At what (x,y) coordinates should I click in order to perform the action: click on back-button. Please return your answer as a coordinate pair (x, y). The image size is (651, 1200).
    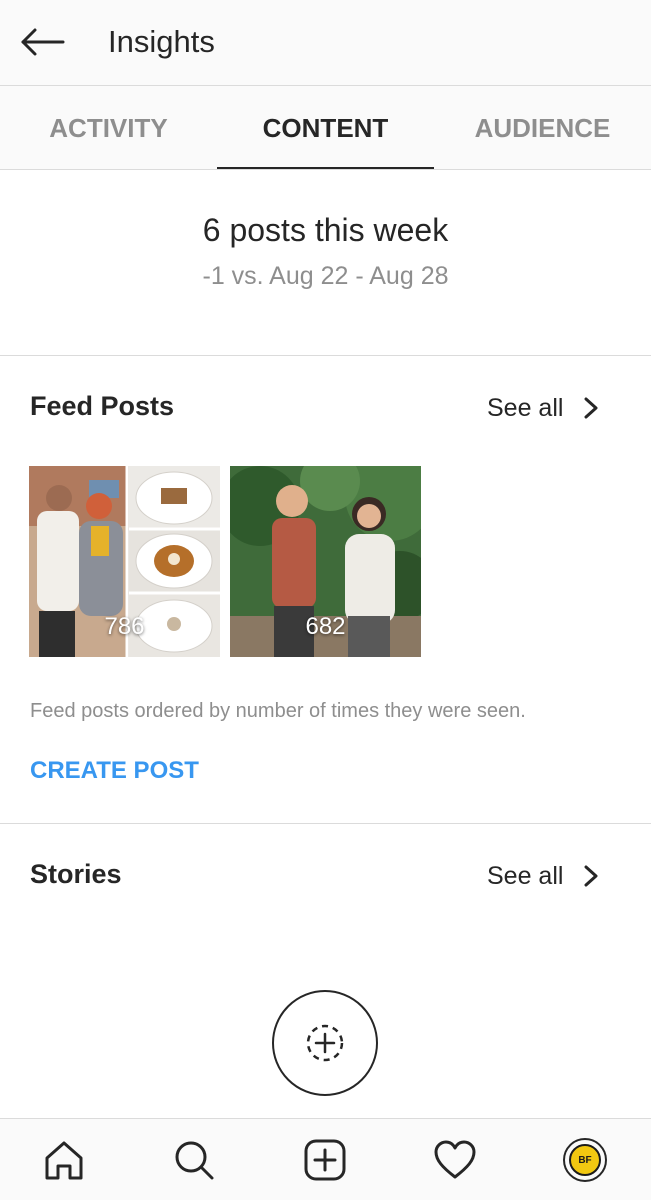
    Looking at the image, I should click on (42, 42).